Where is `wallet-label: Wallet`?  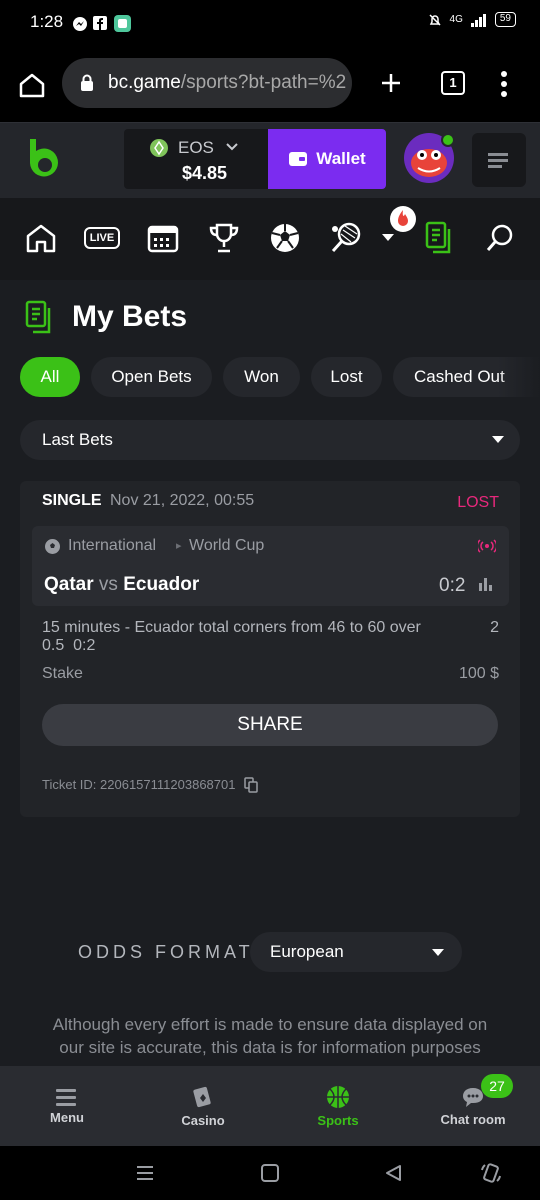 wallet-label: Wallet is located at coordinates (341, 158).